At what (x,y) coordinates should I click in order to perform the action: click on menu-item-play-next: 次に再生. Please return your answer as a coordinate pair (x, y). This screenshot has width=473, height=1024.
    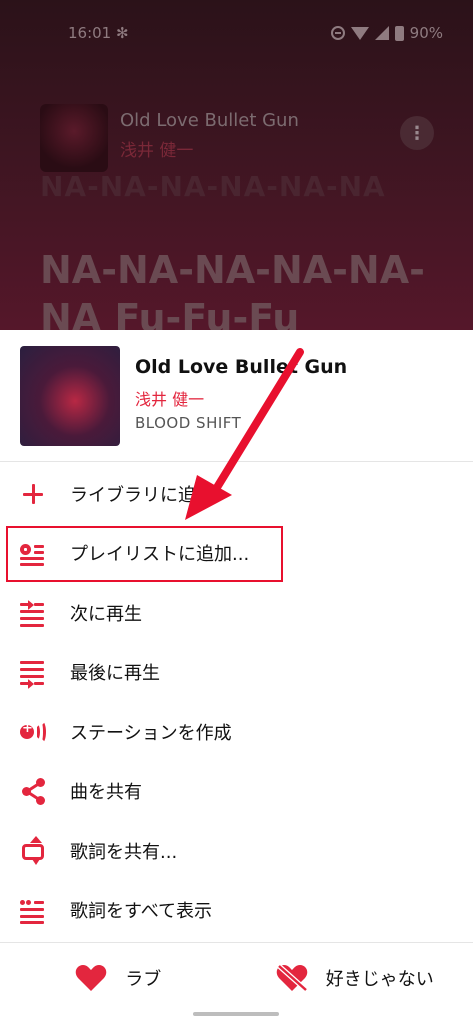
    Looking at the image, I should click on (236, 613).